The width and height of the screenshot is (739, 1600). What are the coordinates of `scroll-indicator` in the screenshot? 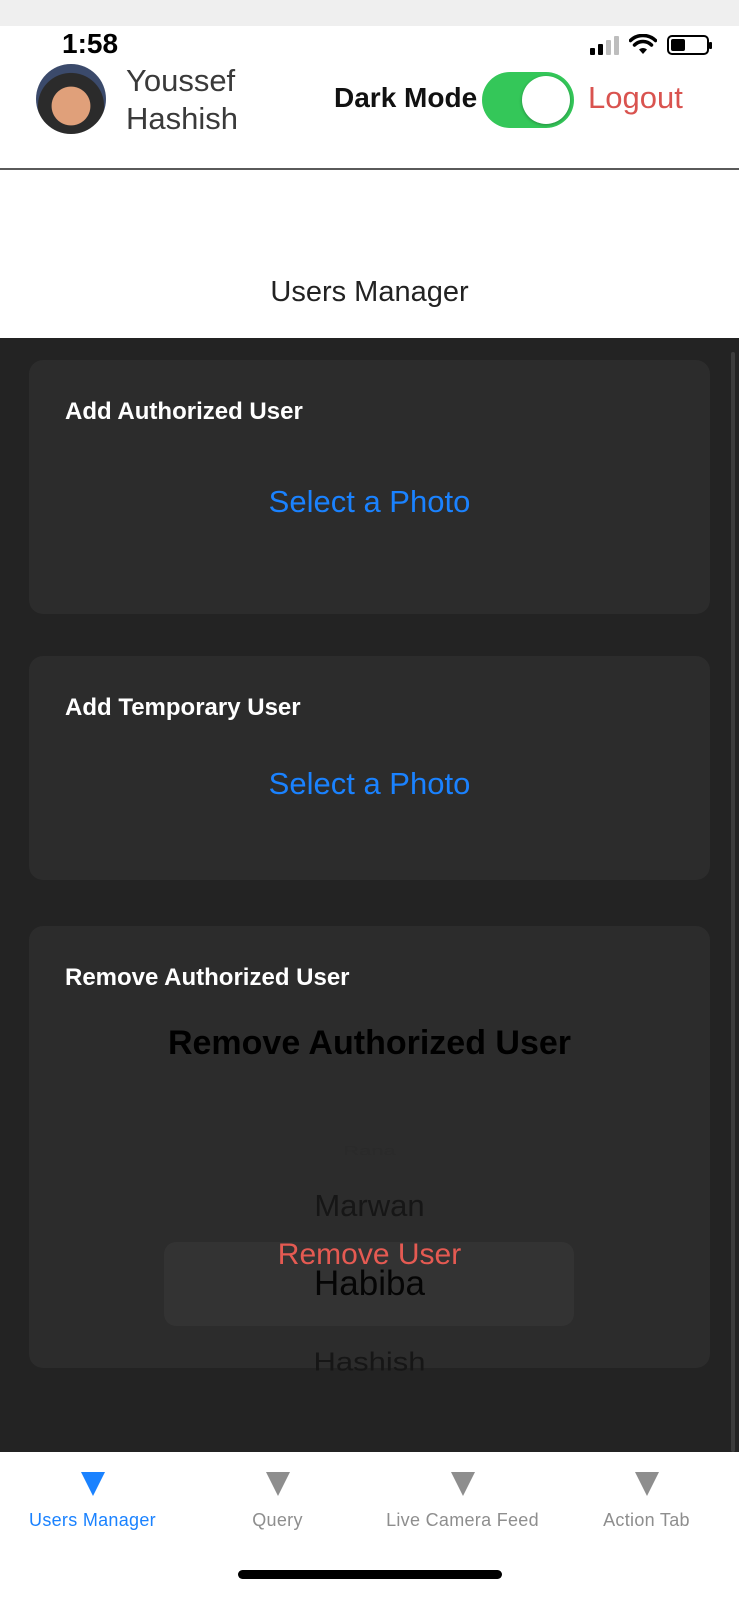 It's located at (733, 902).